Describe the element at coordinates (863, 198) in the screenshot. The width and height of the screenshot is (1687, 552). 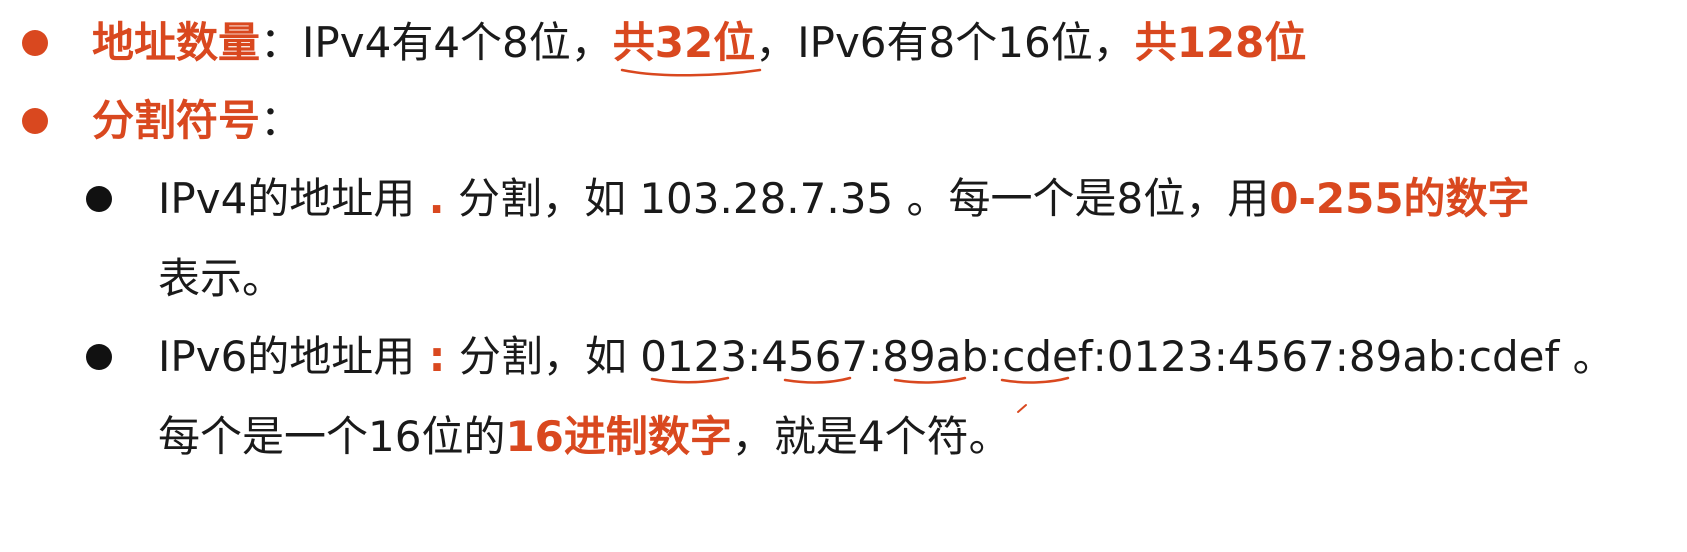
I see `ipv4-text-2: 分割，如 103.28.7.35 。每一个是8位，用` at that location.